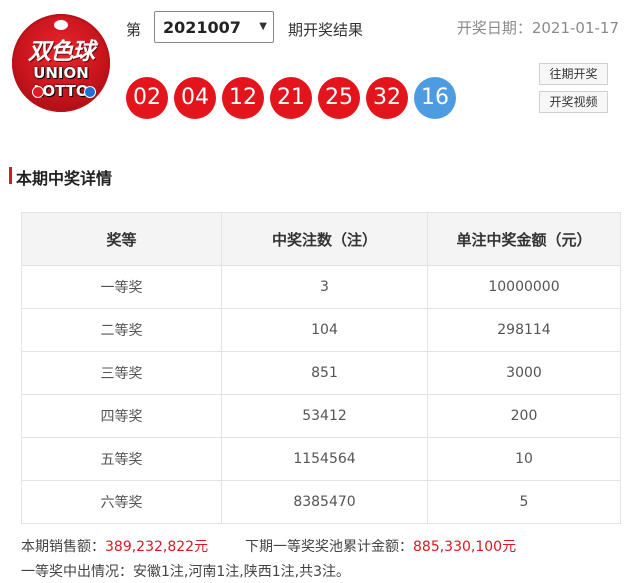 The height and width of the screenshot is (583, 634). I want to click on prize-amount: 10000000, so click(524, 287).